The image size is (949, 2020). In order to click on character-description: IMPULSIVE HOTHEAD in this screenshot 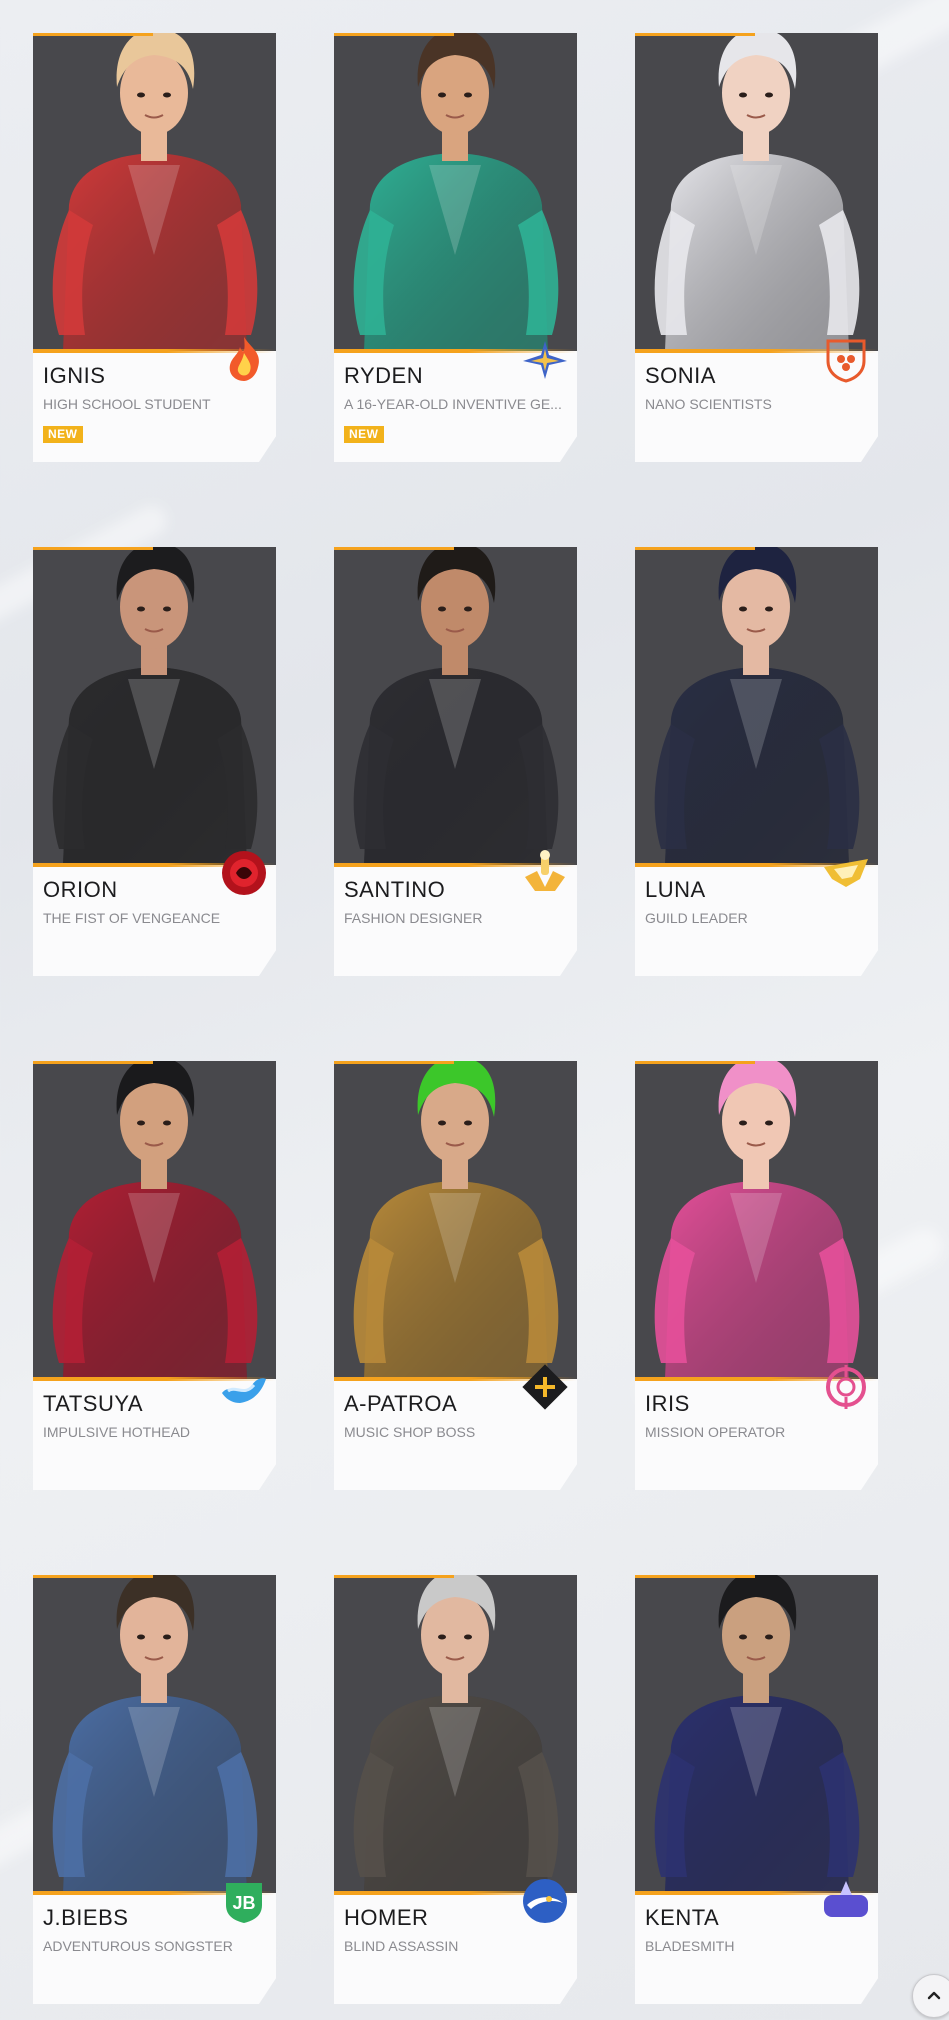, I will do `click(117, 1432)`.